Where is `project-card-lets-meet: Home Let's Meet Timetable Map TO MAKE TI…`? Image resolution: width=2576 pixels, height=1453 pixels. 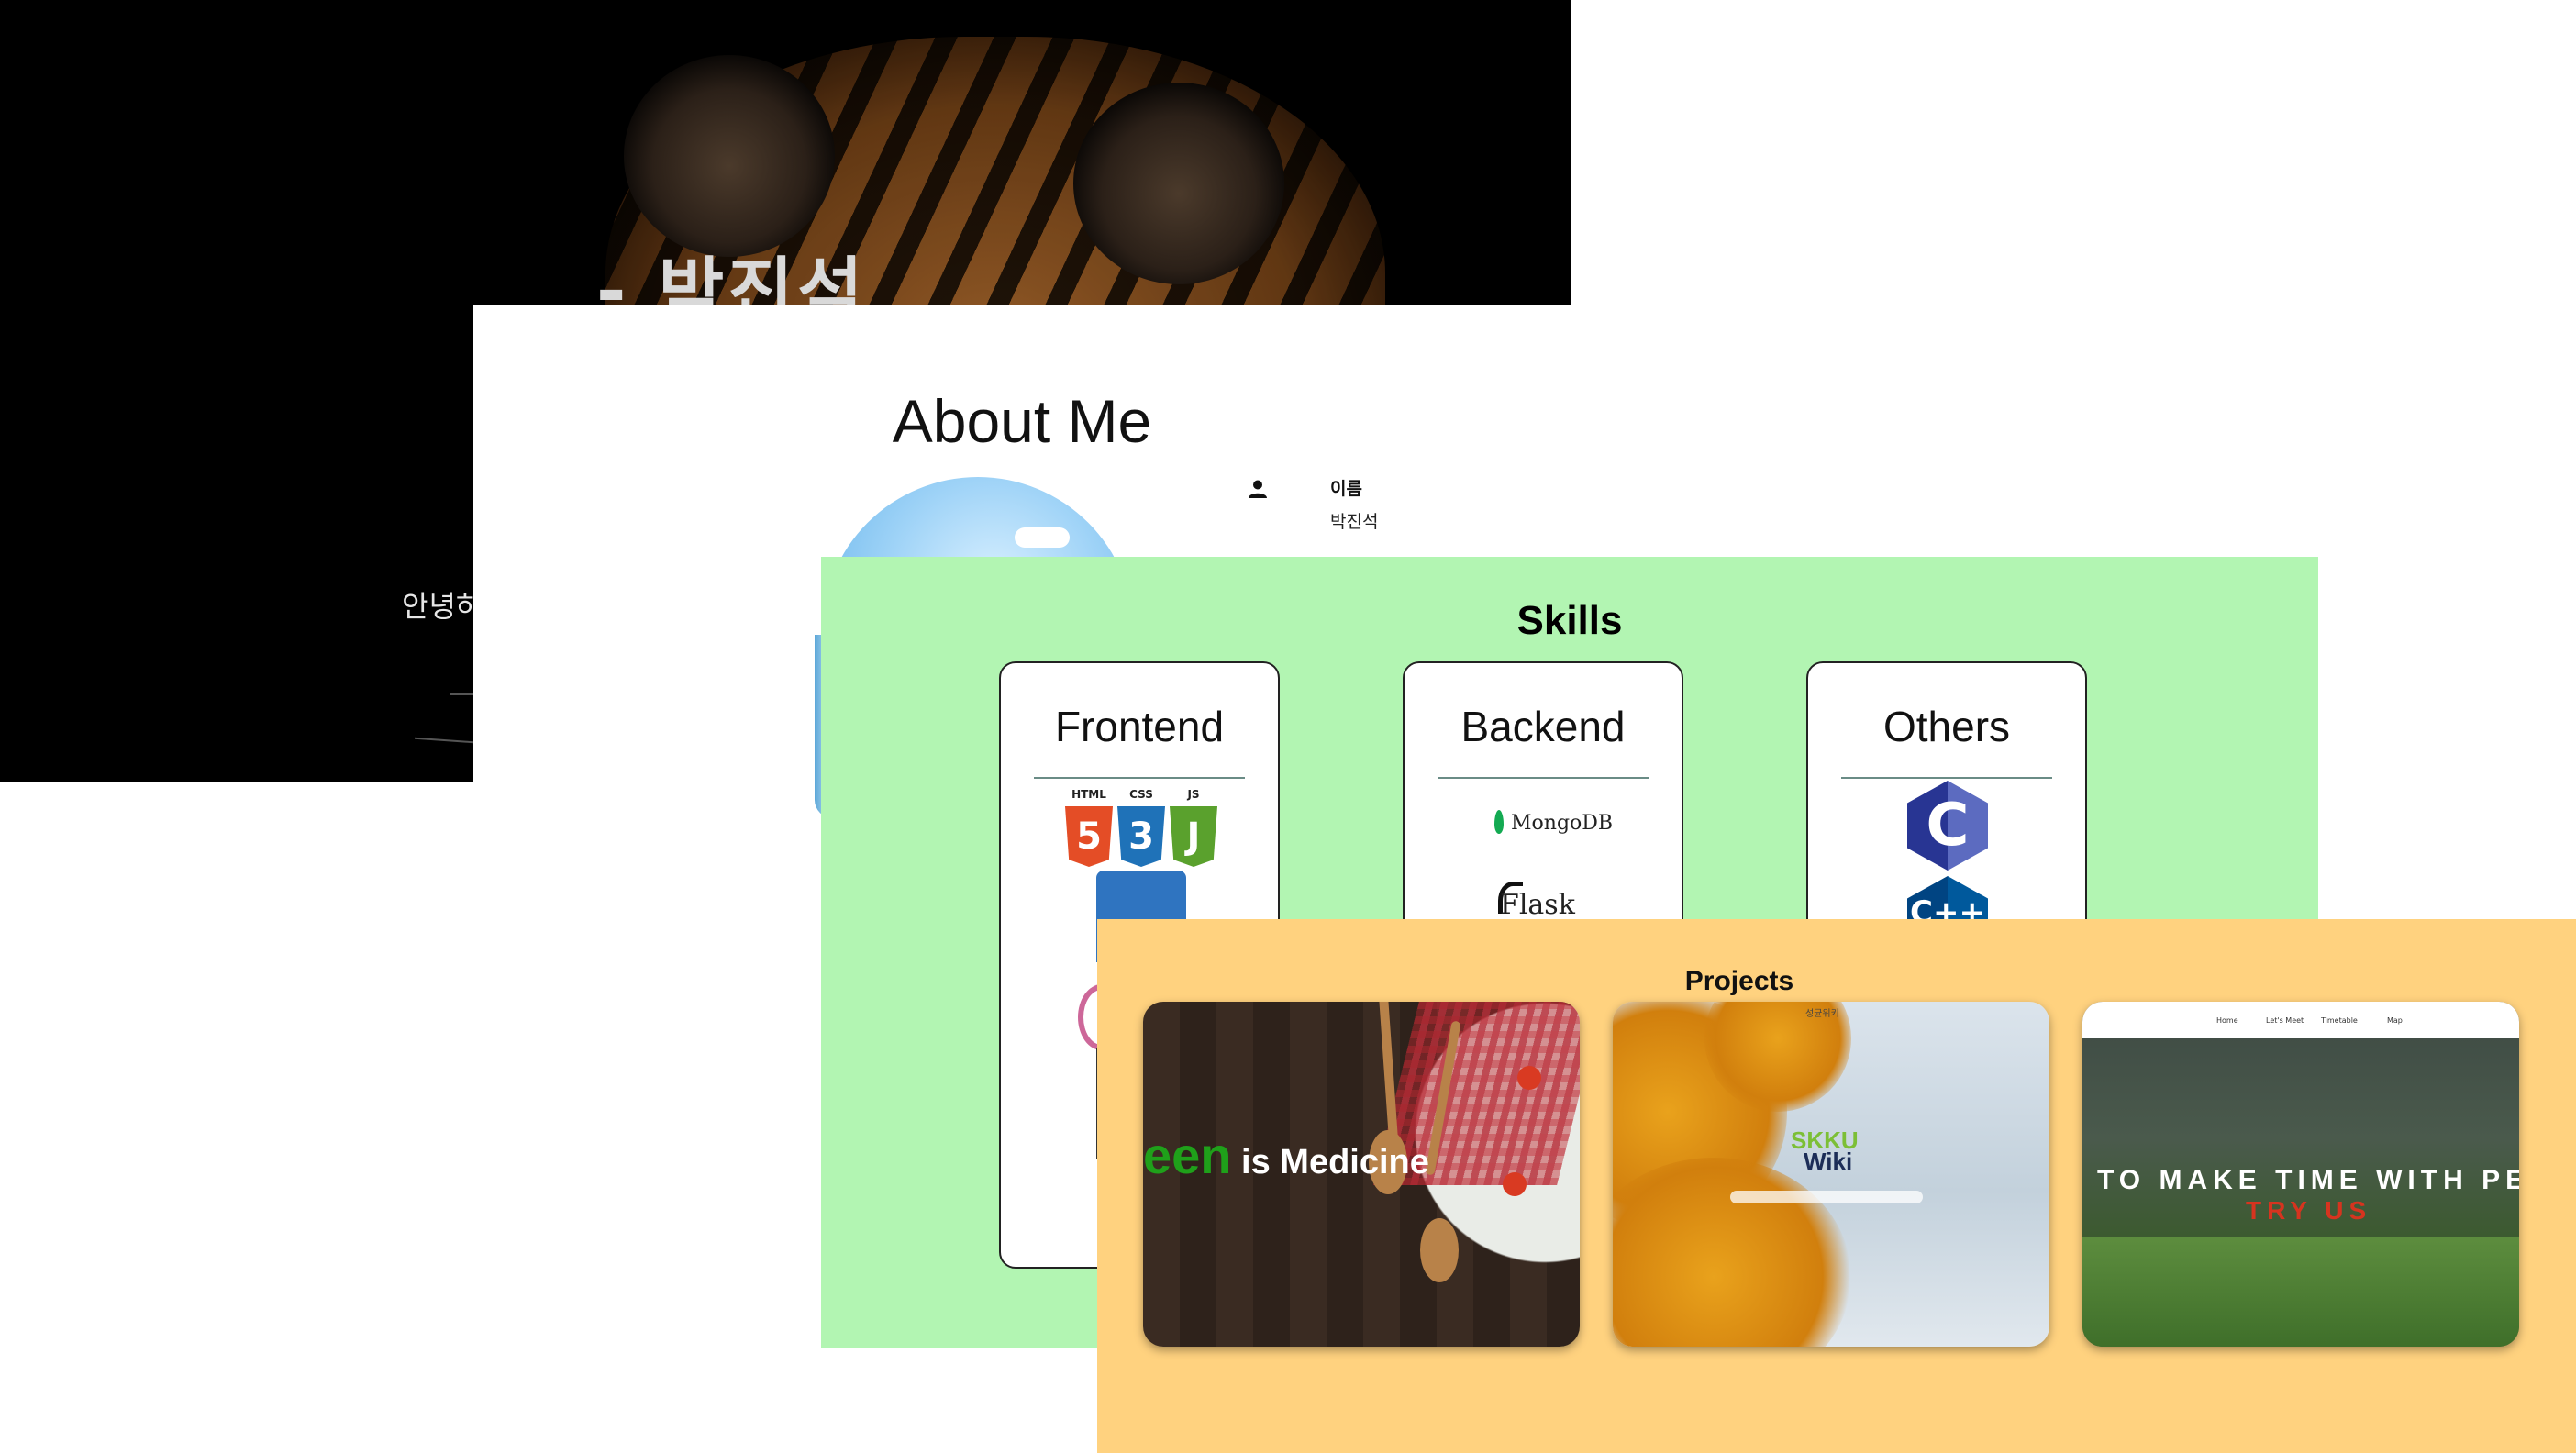 project-card-lets-meet: Home Let's Meet Timetable Map TO MAKE TI… is located at coordinates (2300, 1174).